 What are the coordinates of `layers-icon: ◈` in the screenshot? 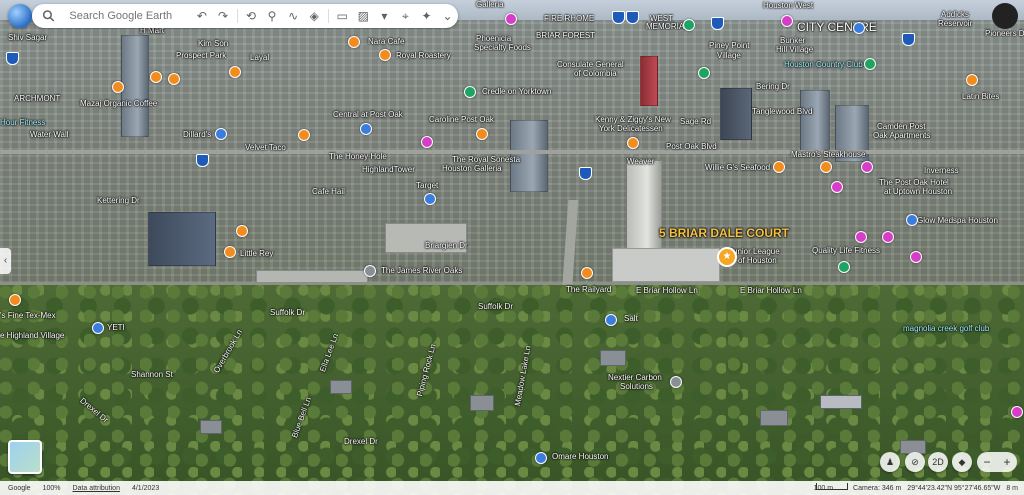 It's located at (314, 16).